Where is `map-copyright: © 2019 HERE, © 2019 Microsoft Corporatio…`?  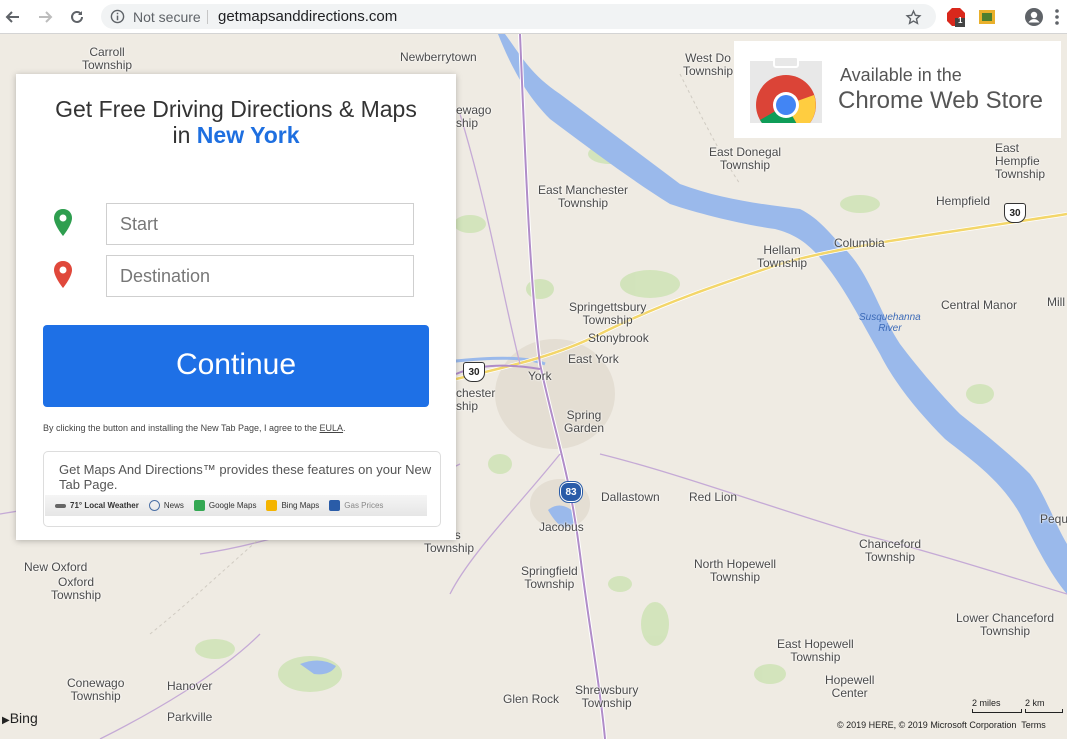 map-copyright: © 2019 HERE, © 2019 Microsoft Corporatio… is located at coordinates (941, 725).